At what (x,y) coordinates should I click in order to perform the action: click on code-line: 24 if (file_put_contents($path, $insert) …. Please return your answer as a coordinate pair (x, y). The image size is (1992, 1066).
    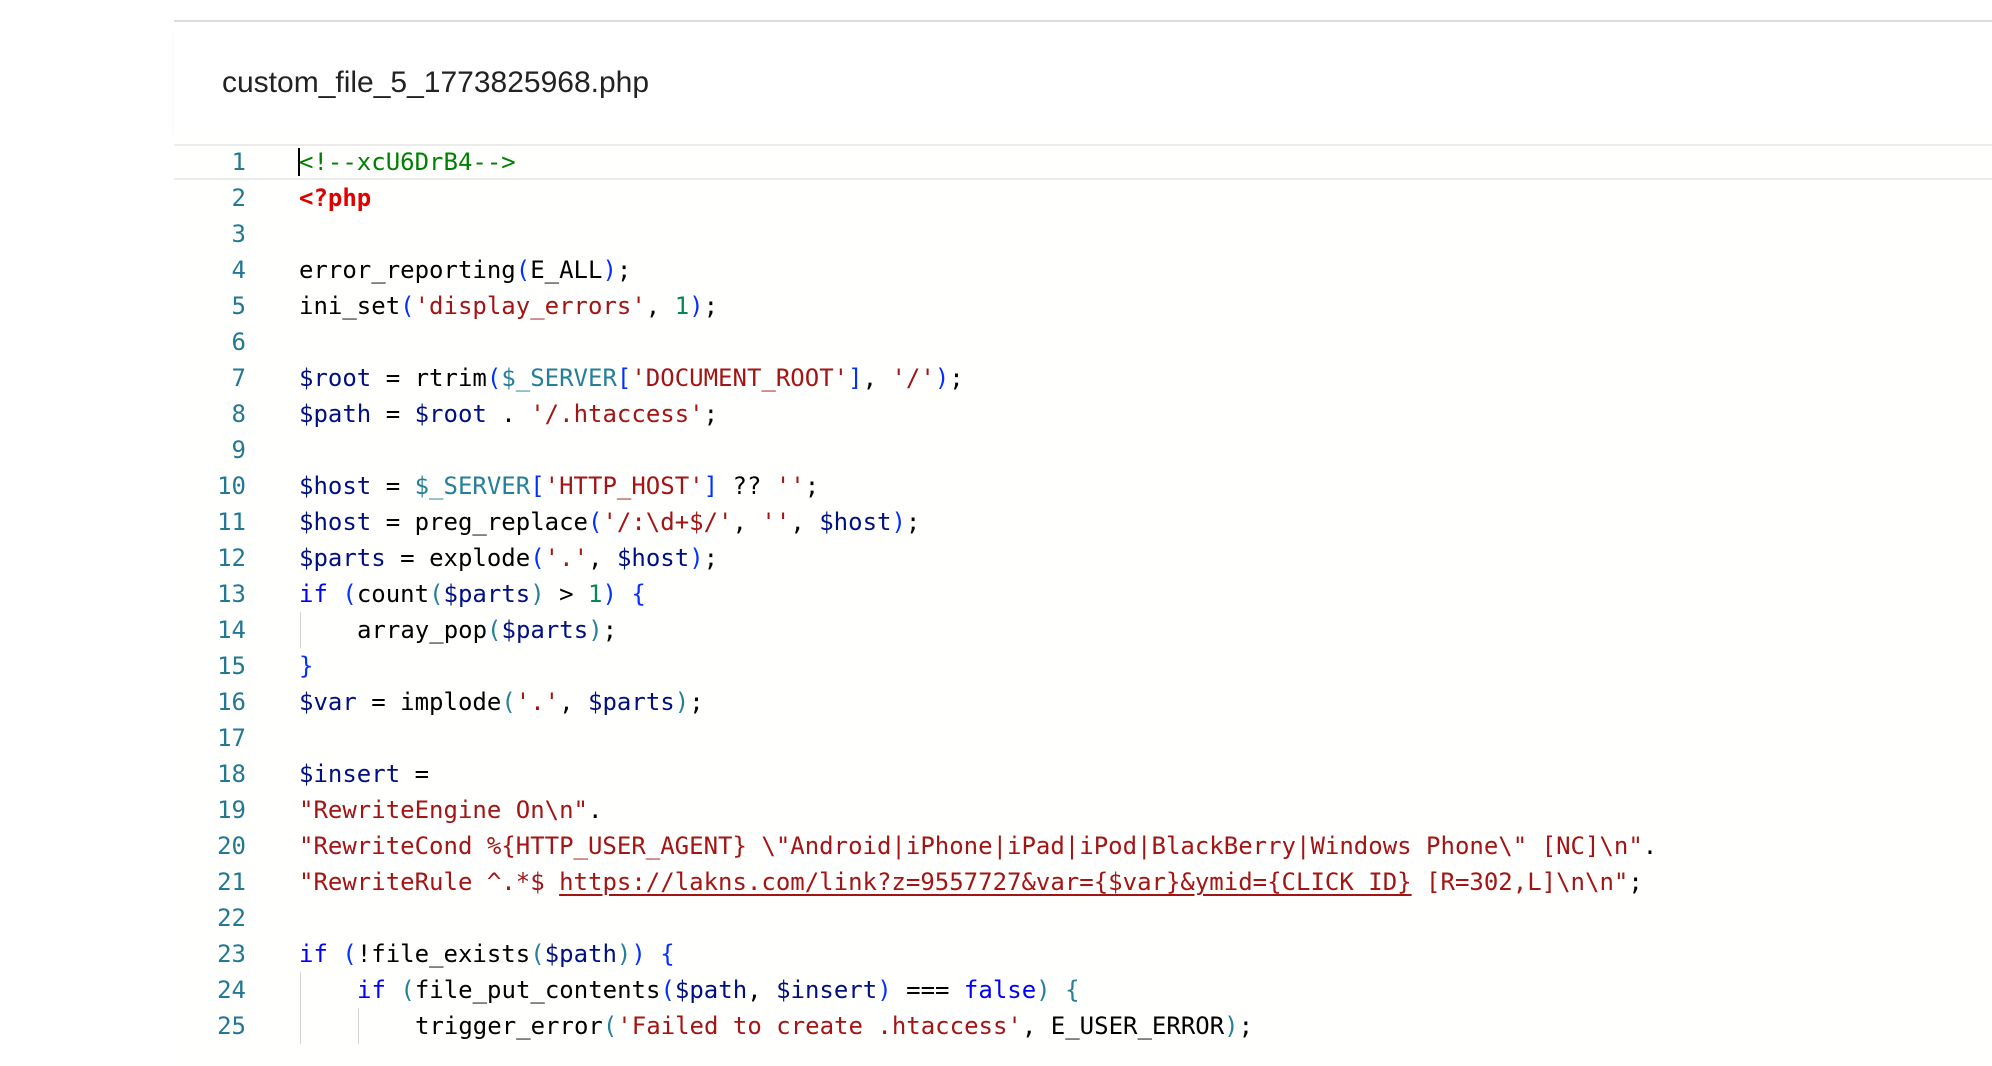
    Looking at the image, I should click on (1083, 990).